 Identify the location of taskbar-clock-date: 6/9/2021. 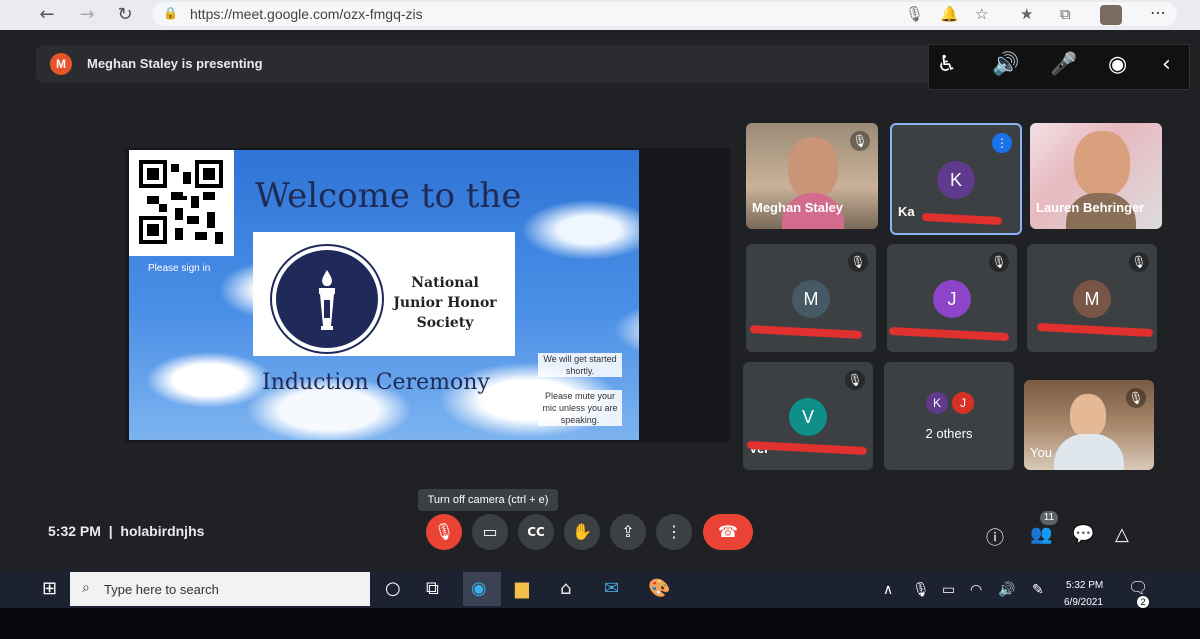
(1083, 602).